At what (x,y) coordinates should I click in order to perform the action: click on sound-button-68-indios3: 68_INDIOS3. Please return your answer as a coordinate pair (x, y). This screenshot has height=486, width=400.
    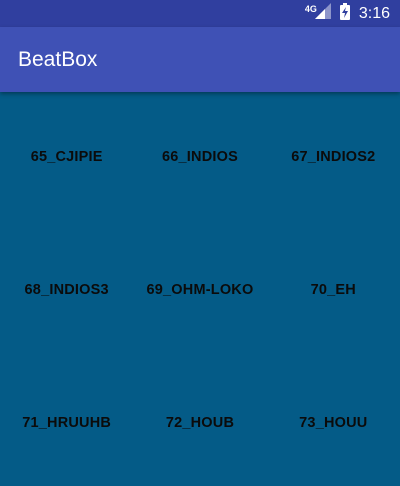
    Looking at the image, I should click on (66, 291).